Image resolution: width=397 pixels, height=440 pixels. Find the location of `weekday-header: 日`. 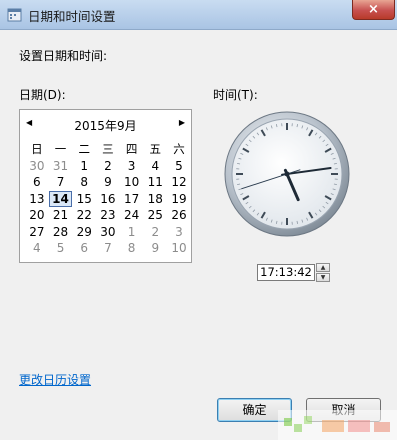

weekday-header: 日 is located at coordinates (37, 149).